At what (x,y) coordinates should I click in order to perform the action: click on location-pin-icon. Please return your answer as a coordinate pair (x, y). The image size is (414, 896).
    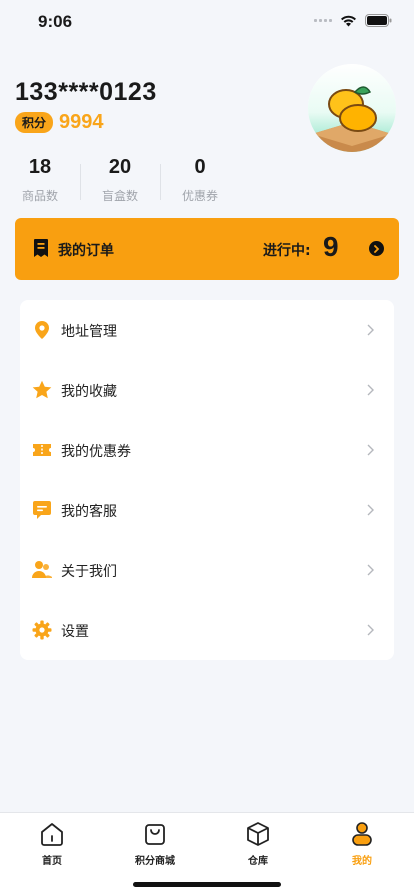
    Looking at the image, I should click on (42, 330).